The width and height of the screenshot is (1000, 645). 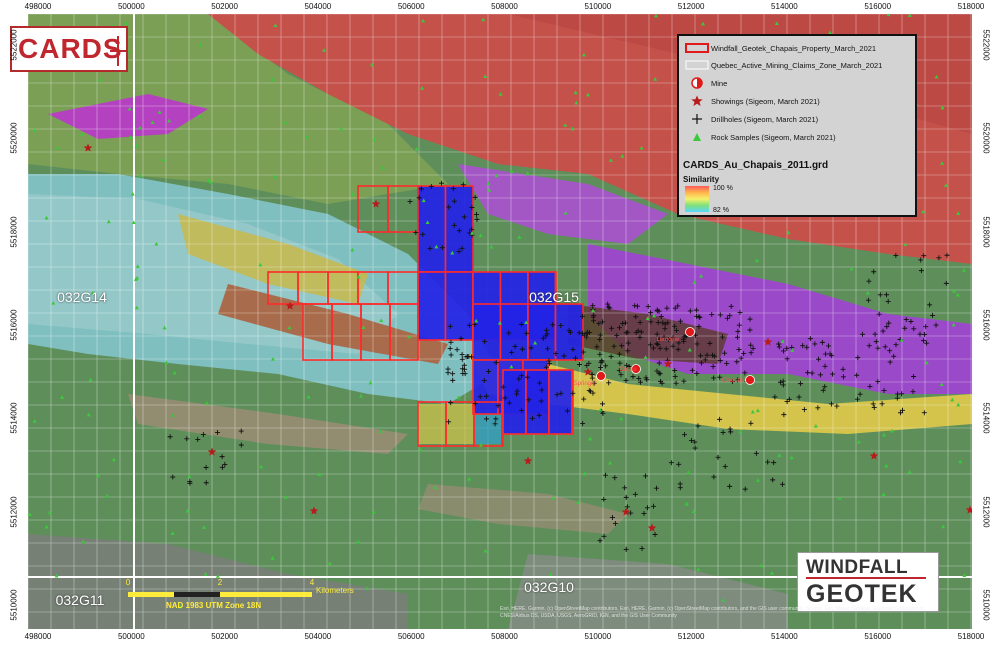 I want to click on sheet-label-032g14: 032G14, so click(x=82, y=297).